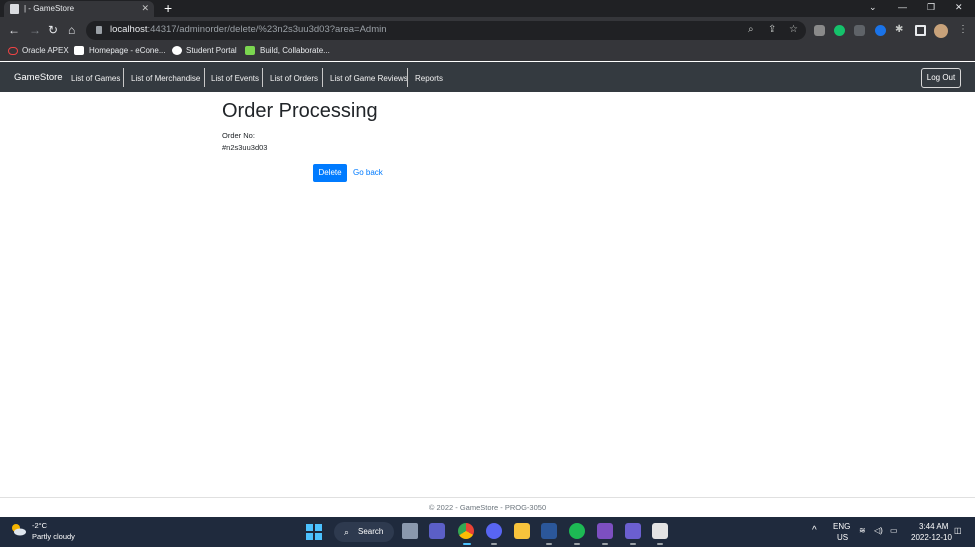 The width and height of the screenshot is (975, 547). What do you see at coordinates (494, 531) in the screenshot?
I see `discord-icon` at bounding box center [494, 531].